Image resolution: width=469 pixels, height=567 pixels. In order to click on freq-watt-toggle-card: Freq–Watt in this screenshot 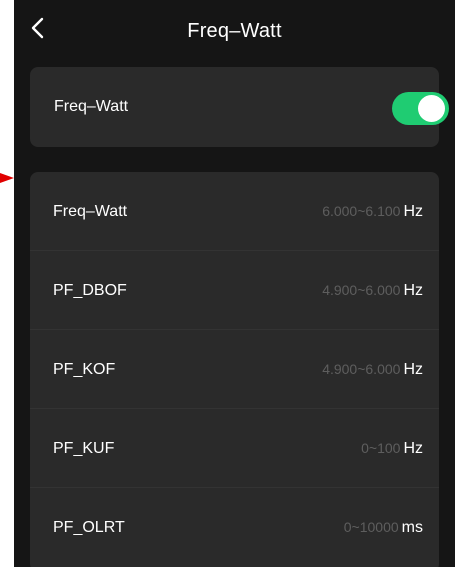, I will do `click(239, 107)`.